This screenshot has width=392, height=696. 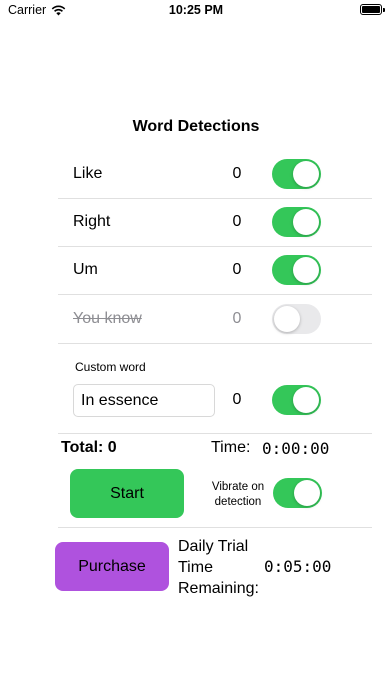 What do you see at coordinates (372, 9) in the screenshot?
I see `battery-icon` at bounding box center [372, 9].